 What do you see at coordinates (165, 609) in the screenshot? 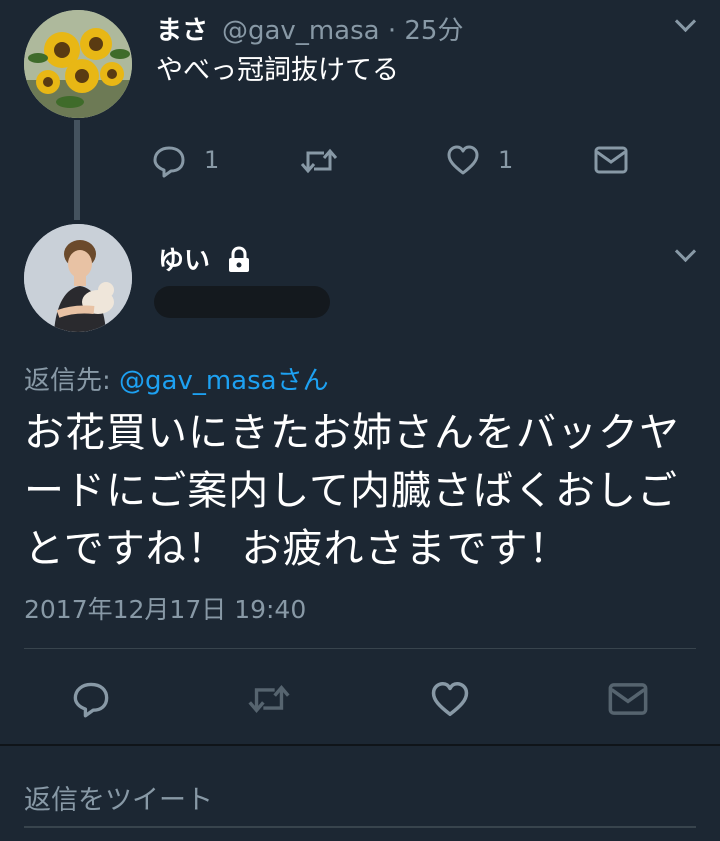
I see `tweet-timestamp: 2017年12月17日 19:40` at bounding box center [165, 609].